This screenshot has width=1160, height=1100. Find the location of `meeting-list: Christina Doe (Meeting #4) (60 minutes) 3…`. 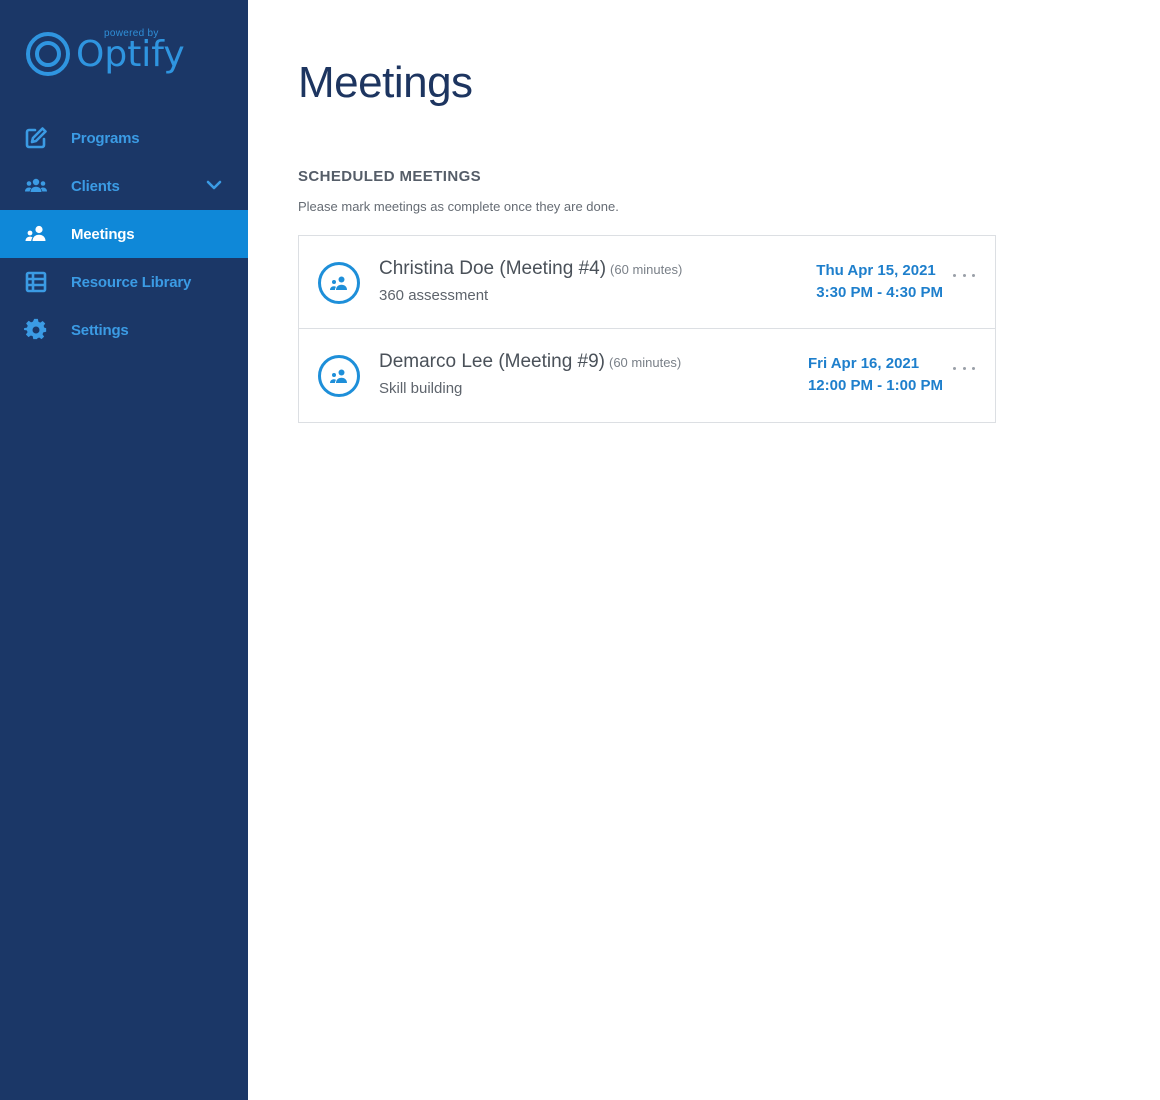

meeting-list: Christina Doe (Meeting #4) (60 minutes) 3… is located at coordinates (647, 329).